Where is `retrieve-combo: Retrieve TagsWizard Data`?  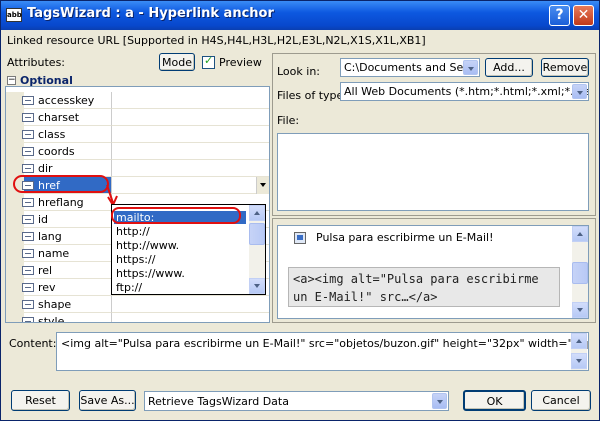
retrieve-combo: Retrieve TagsWizard Data is located at coordinates (296, 401).